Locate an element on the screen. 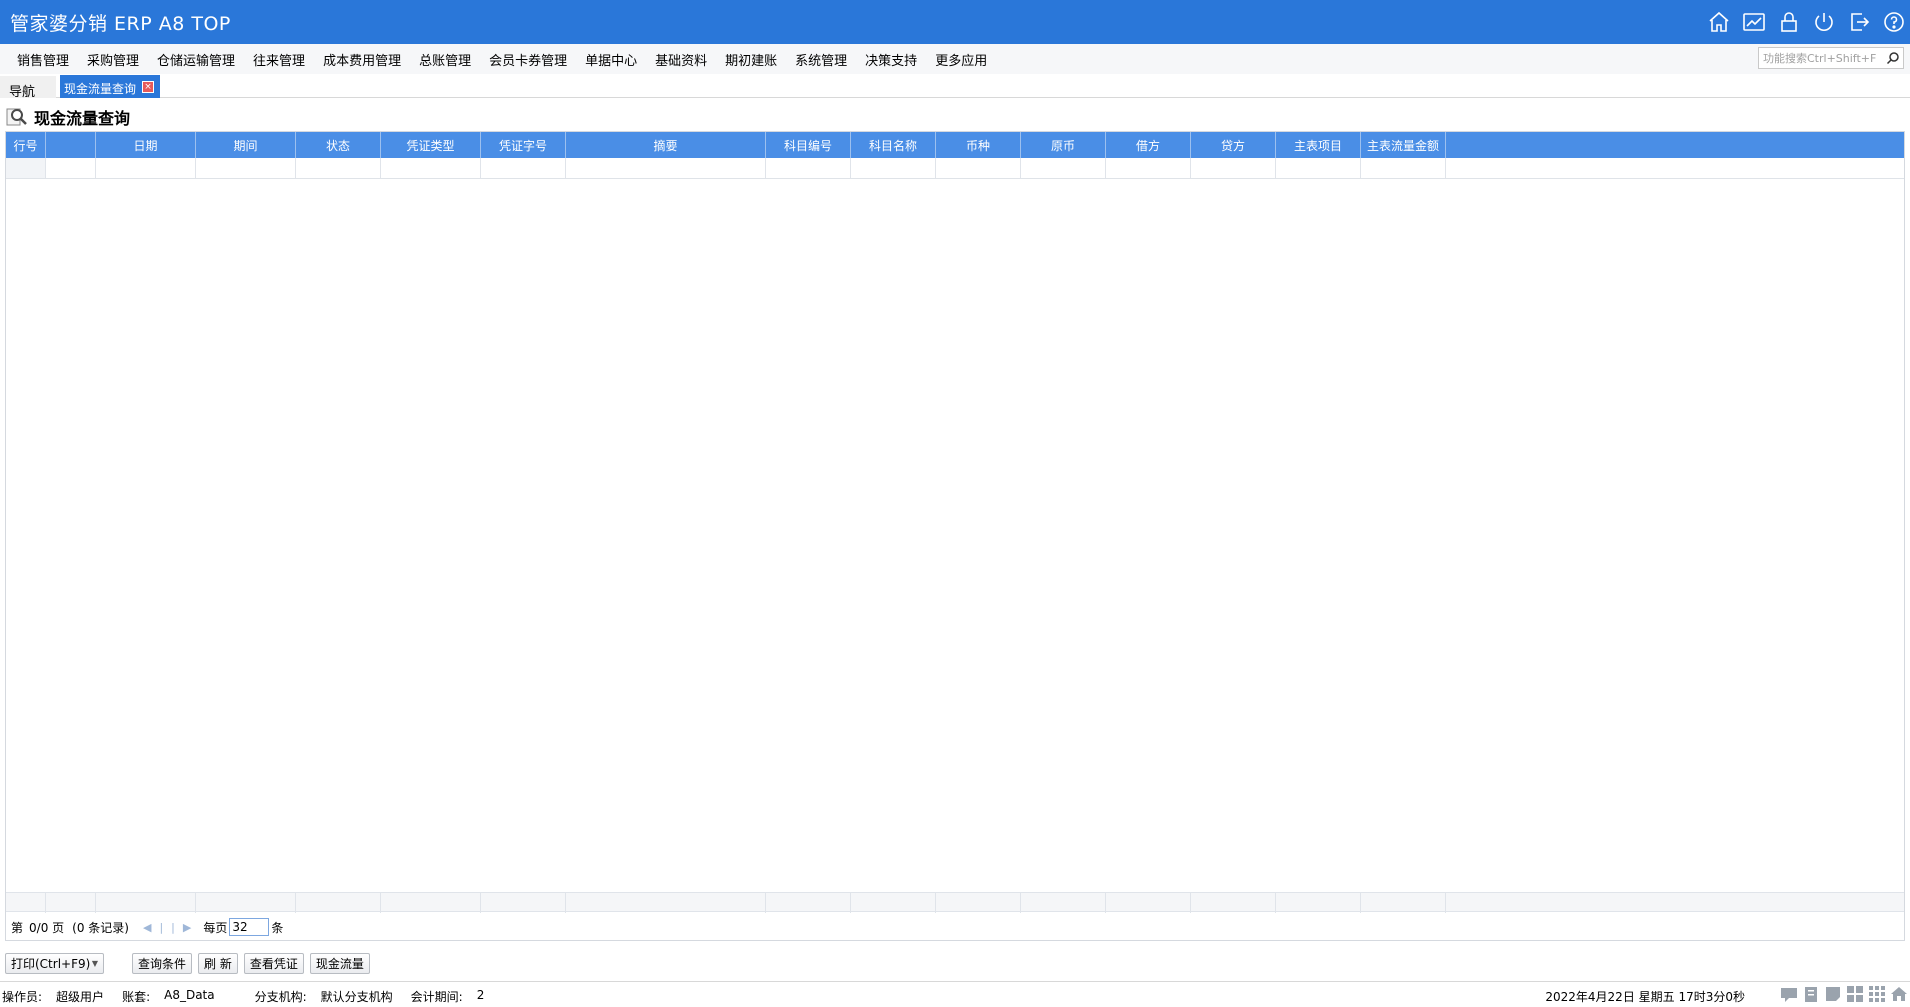 This screenshot has height=1007, width=1910. function-search-input is located at coordinates (1820, 58).